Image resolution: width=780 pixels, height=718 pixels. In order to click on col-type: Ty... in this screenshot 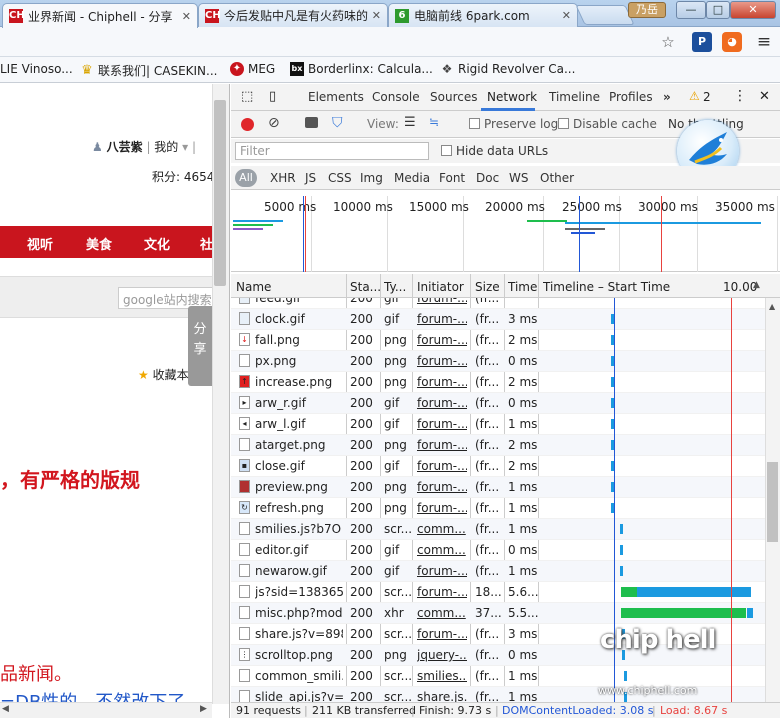, I will do `click(399, 287)`.